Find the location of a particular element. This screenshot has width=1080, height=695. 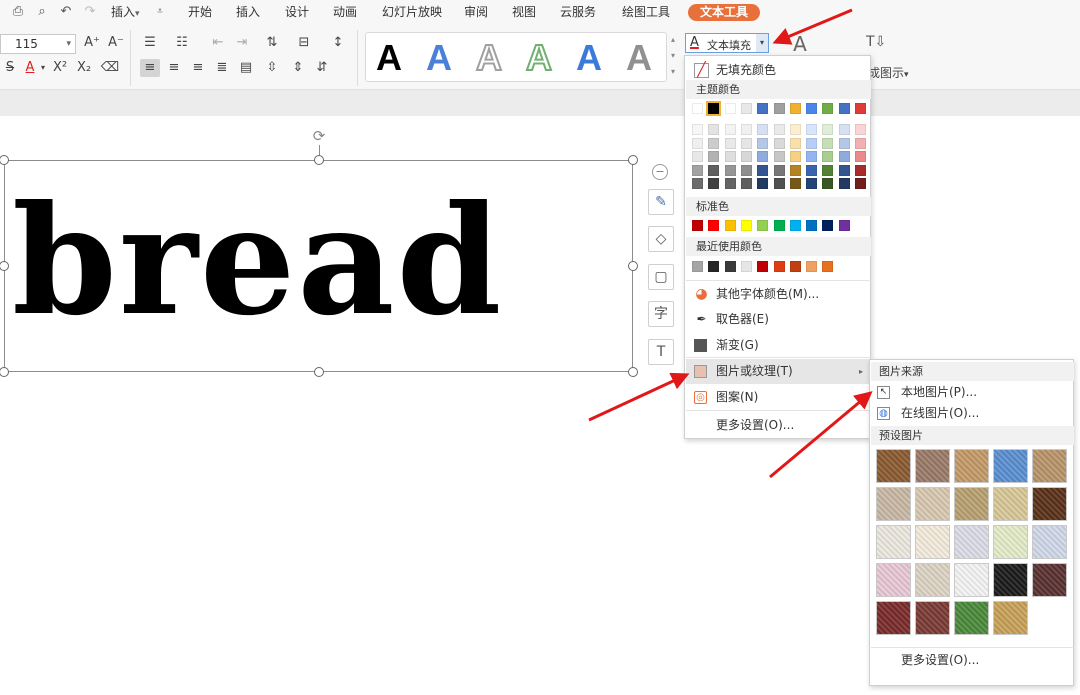

wordart-style-gray: A is located at coordinates (639, 58).